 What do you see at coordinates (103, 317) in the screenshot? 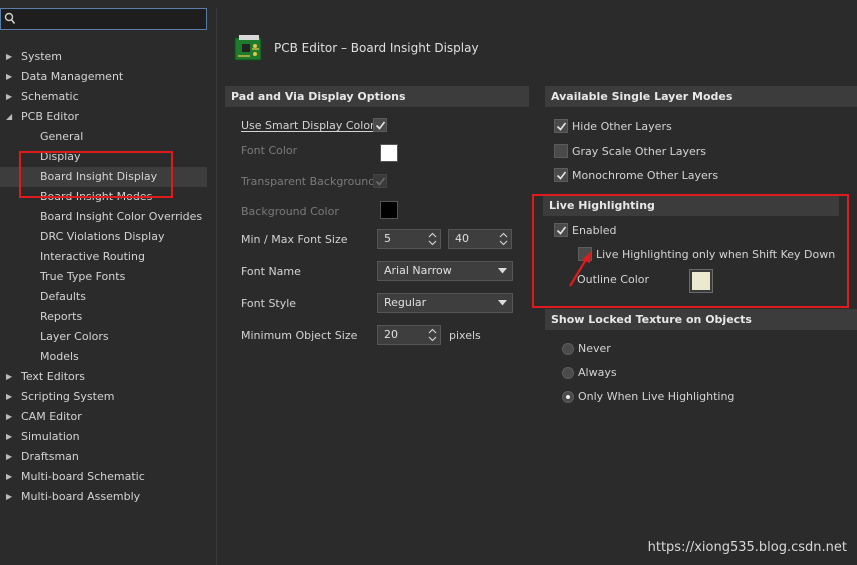
I see `tree-item-reports: Reports` at bounding box center [103, 317].